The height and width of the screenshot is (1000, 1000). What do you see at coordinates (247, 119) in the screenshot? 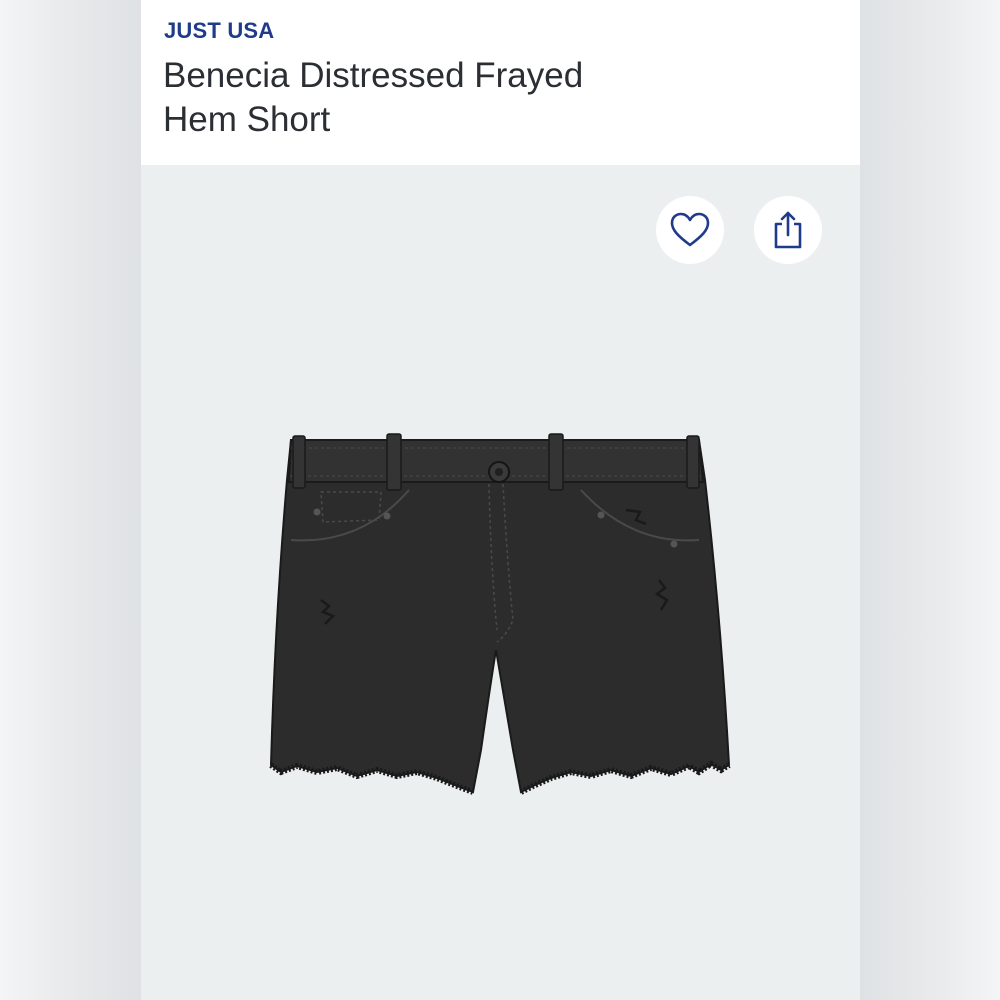
I see `product-title-line-2: Hem Short` at bounding box center [247, 119].